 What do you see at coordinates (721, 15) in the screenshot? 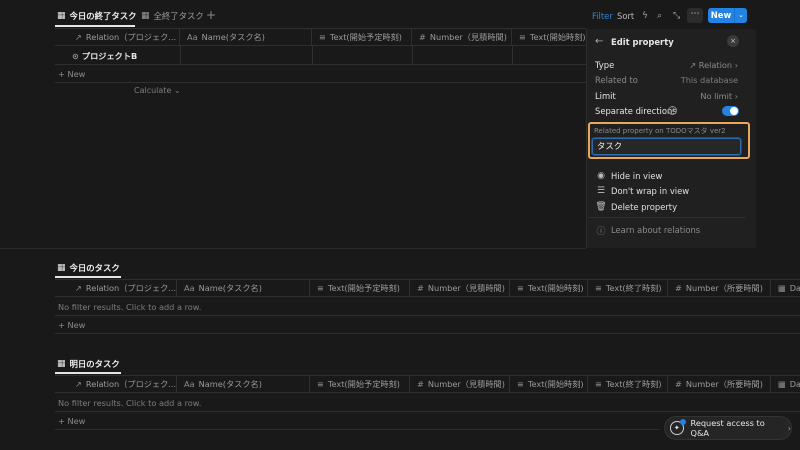
I see `new-button: New` at bounding box center [721, 15].